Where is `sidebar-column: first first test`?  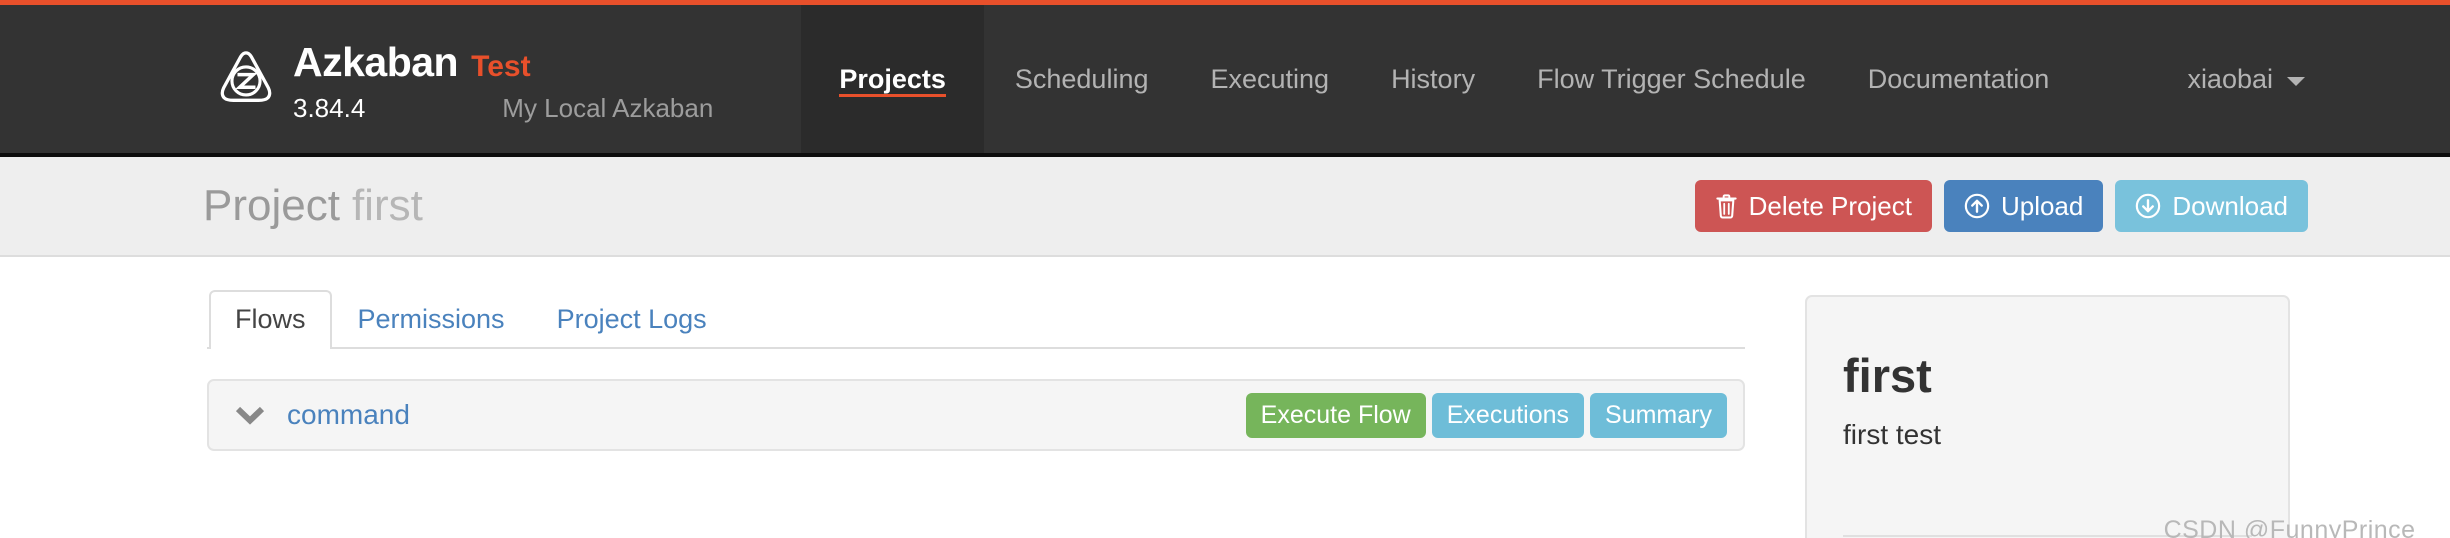
sidebar-column: first first test is located at coordinates (2047, 397).